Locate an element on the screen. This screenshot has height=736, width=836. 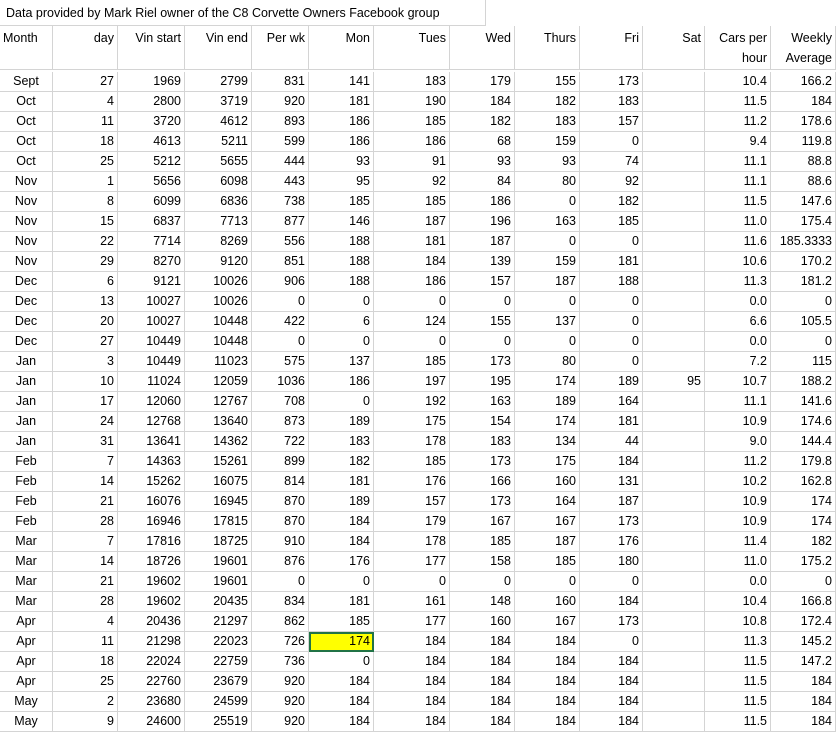
cell-mon: 184 is located at coordinates (341, 722).